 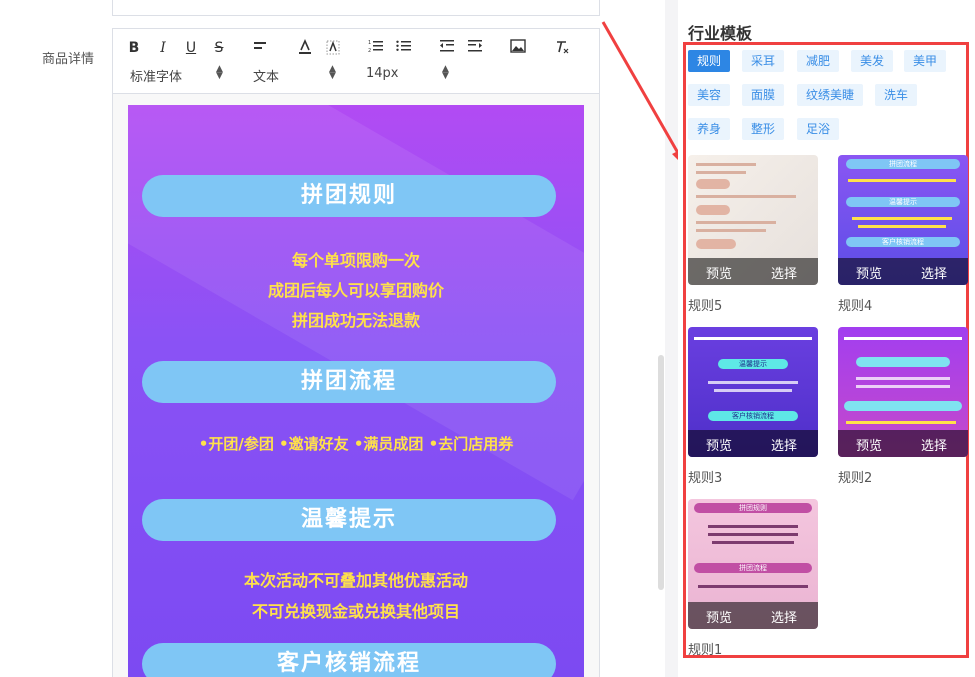 What do you see at coordinates (763, 61) in the screenshot?
I see `tag-ear-cleaning: 采耳` at bounding box center [763, 61].